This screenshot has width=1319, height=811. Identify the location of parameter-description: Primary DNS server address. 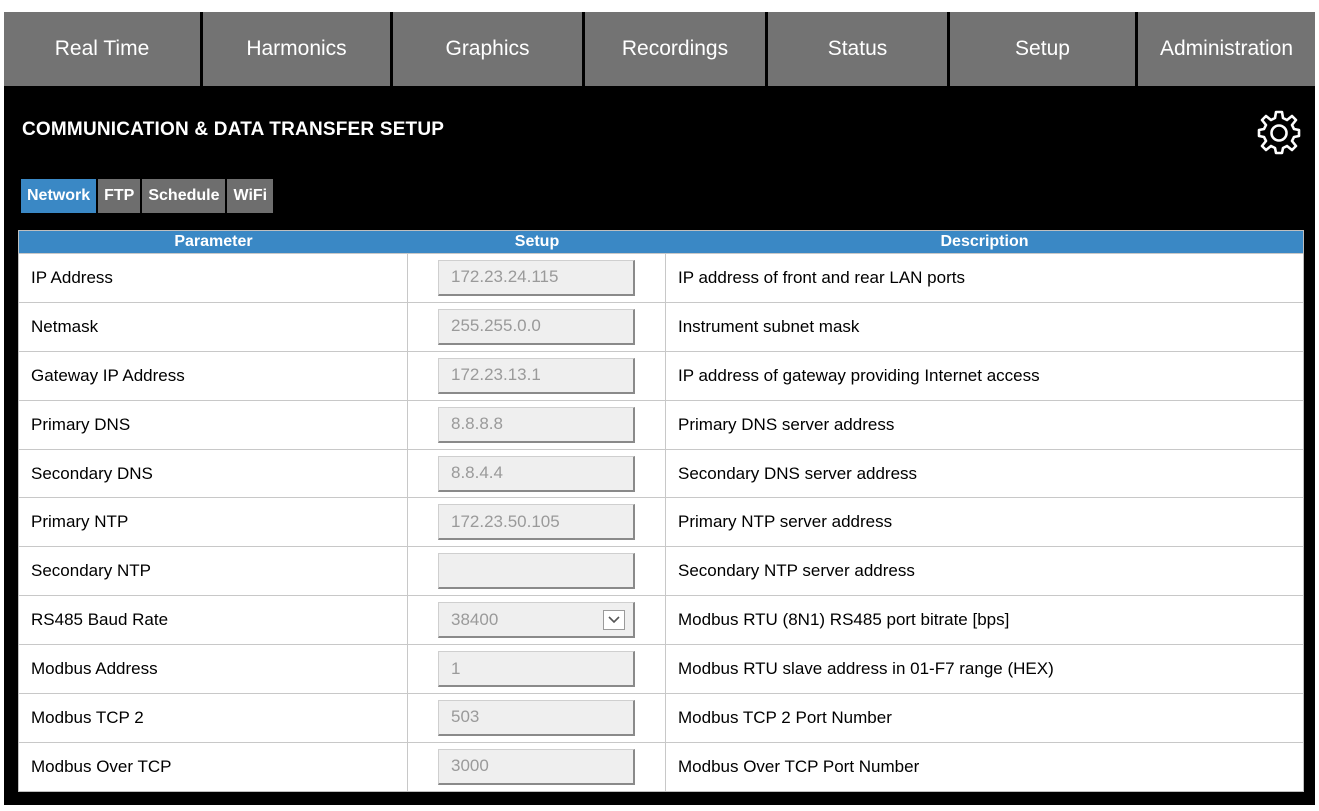
(786, 424).